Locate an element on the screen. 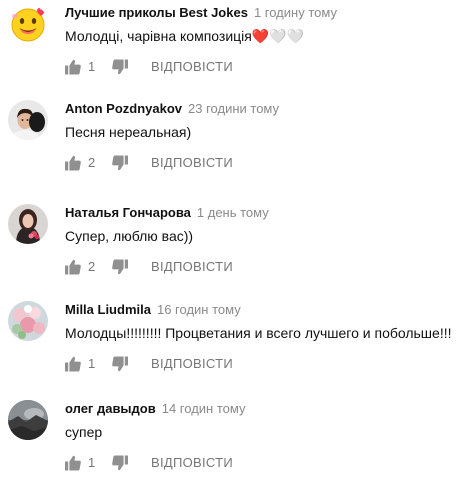 The height and width of the screenshot is (489, 462). comment-timestamp: 1 годину тому is located at coordinates (295, 12).